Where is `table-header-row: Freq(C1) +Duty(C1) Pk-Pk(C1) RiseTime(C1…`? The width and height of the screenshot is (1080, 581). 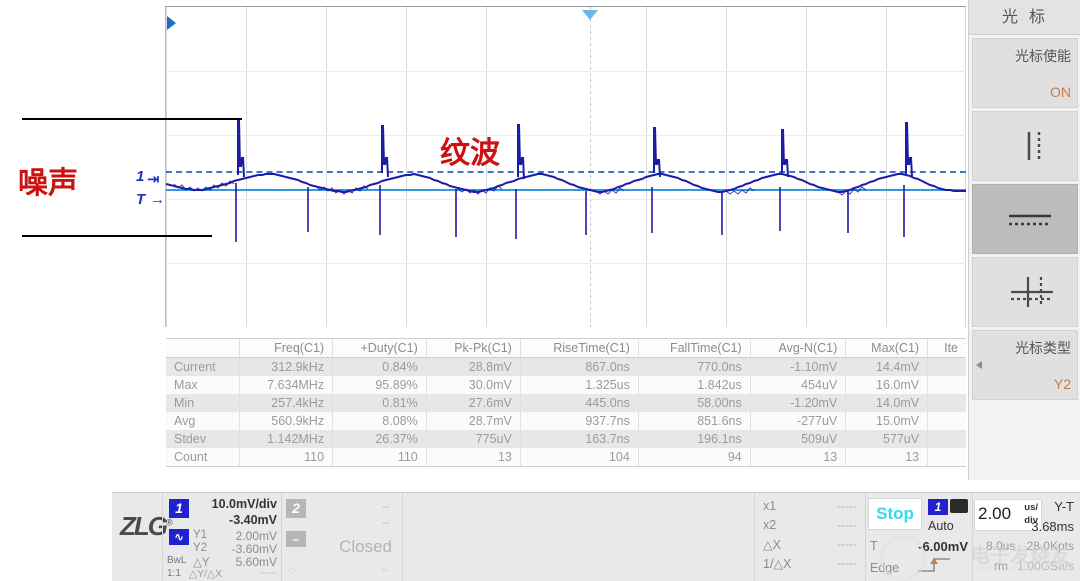
table-header-row: Freq(C1) +Duty(C1) Pk-Pk(C1) RiseTime(C1… is located at coordinates (566, 348).